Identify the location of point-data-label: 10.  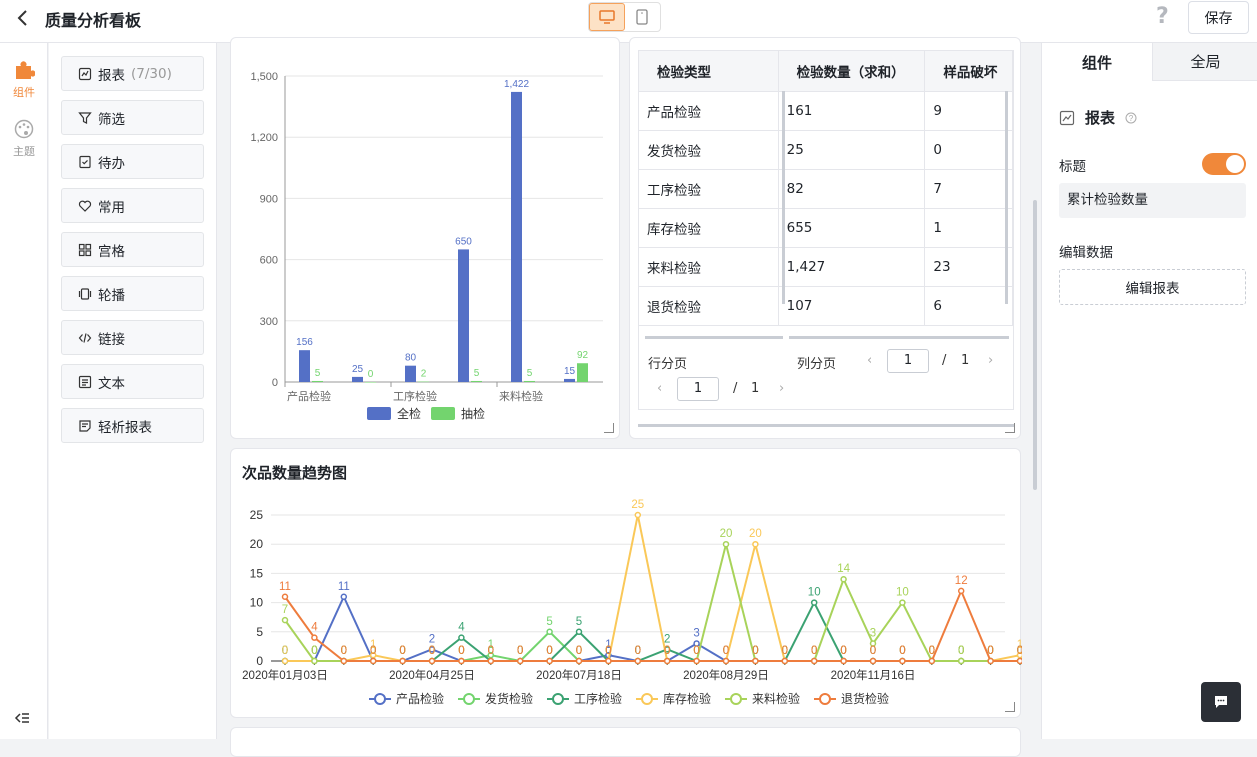
(902, 593).